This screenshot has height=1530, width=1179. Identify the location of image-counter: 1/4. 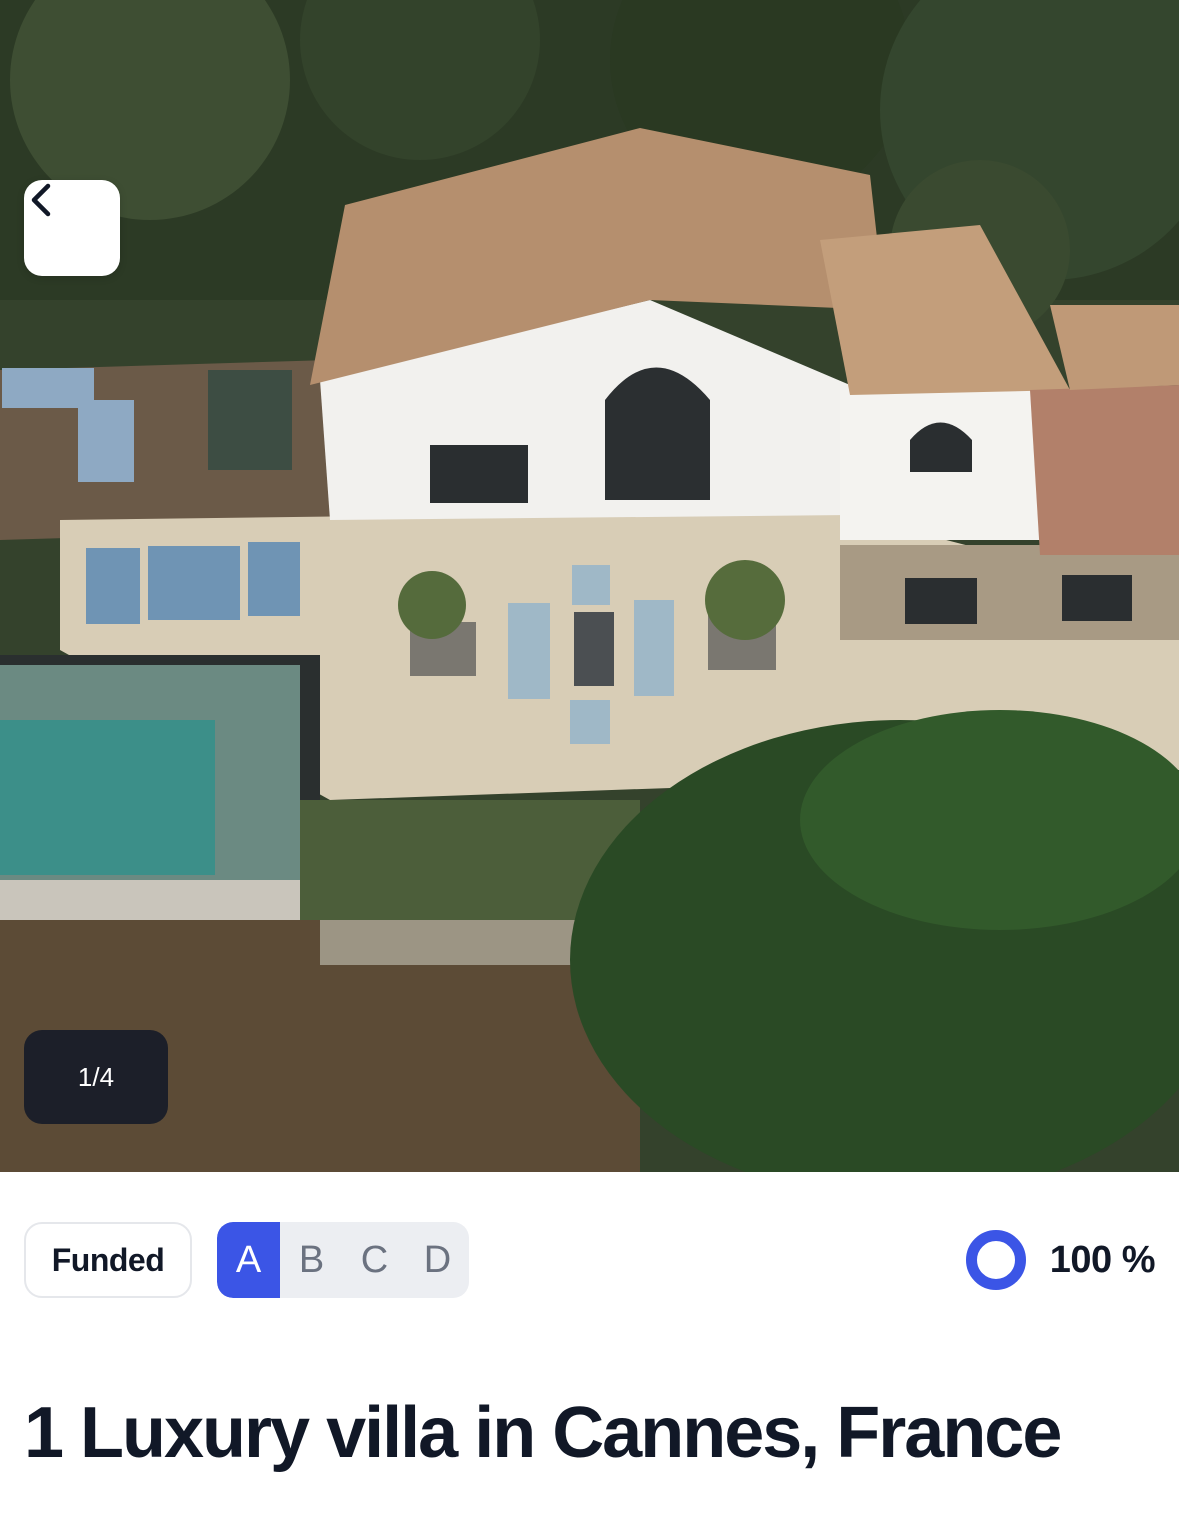
(96, 1077).